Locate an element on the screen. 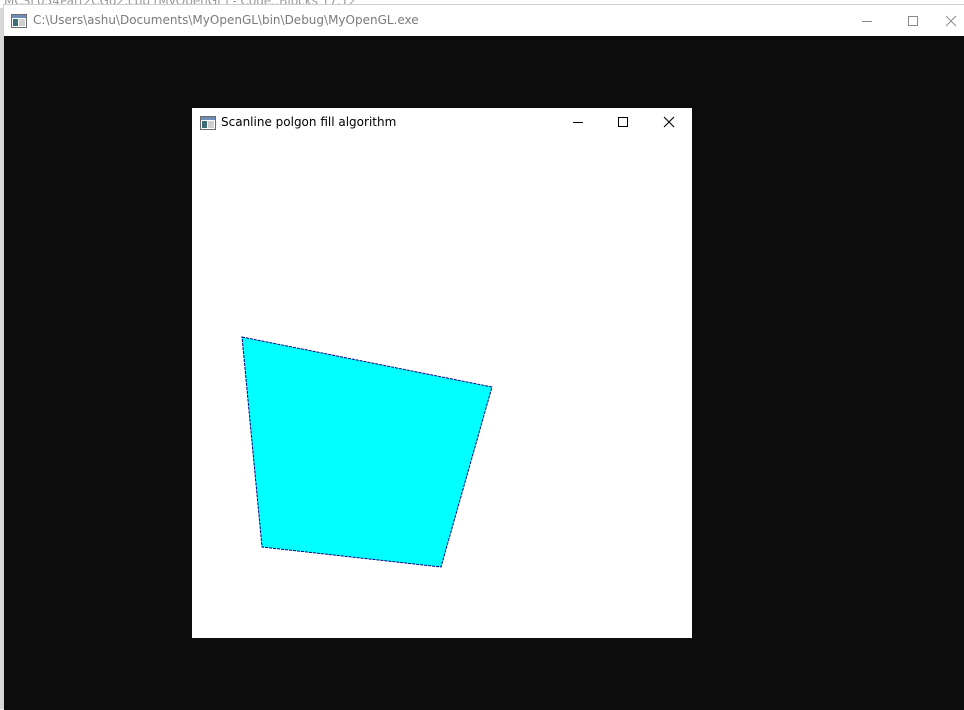 This screenshot has height=710, width=964. gl-maximize-button is located at coordinates (623, 122).